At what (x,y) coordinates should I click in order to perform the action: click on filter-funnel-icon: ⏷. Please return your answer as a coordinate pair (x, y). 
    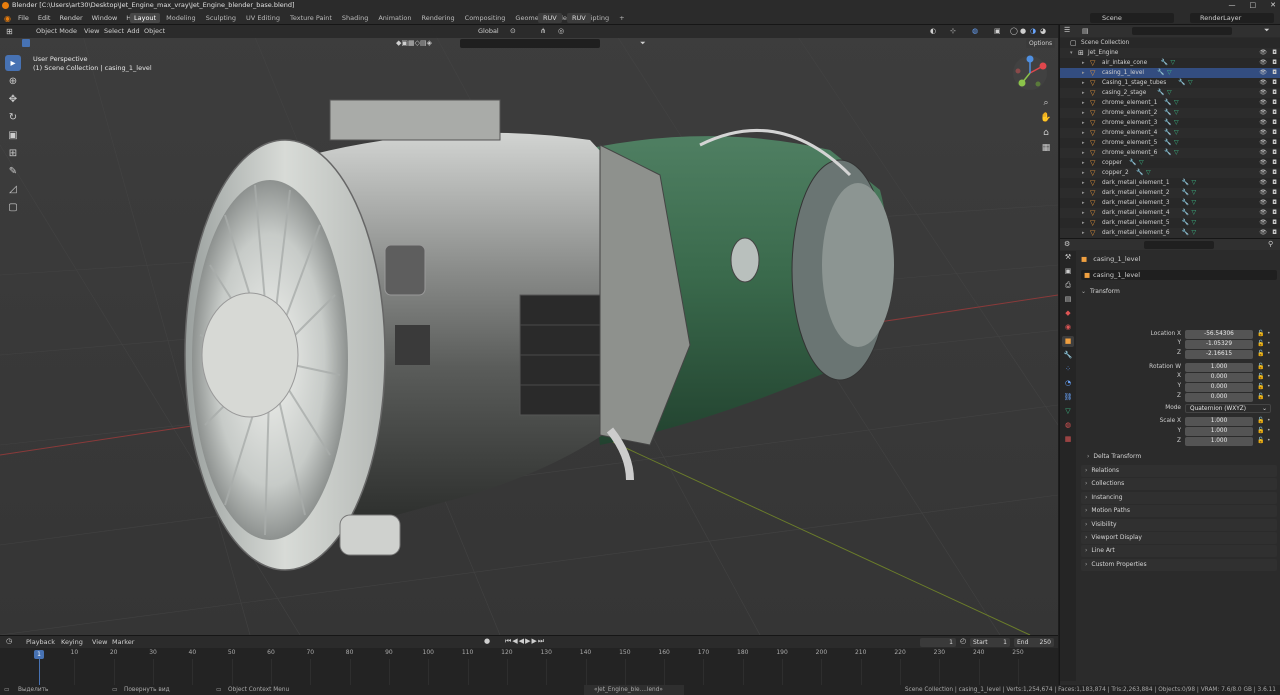
    Looking at the image, I should click on (643, 43).